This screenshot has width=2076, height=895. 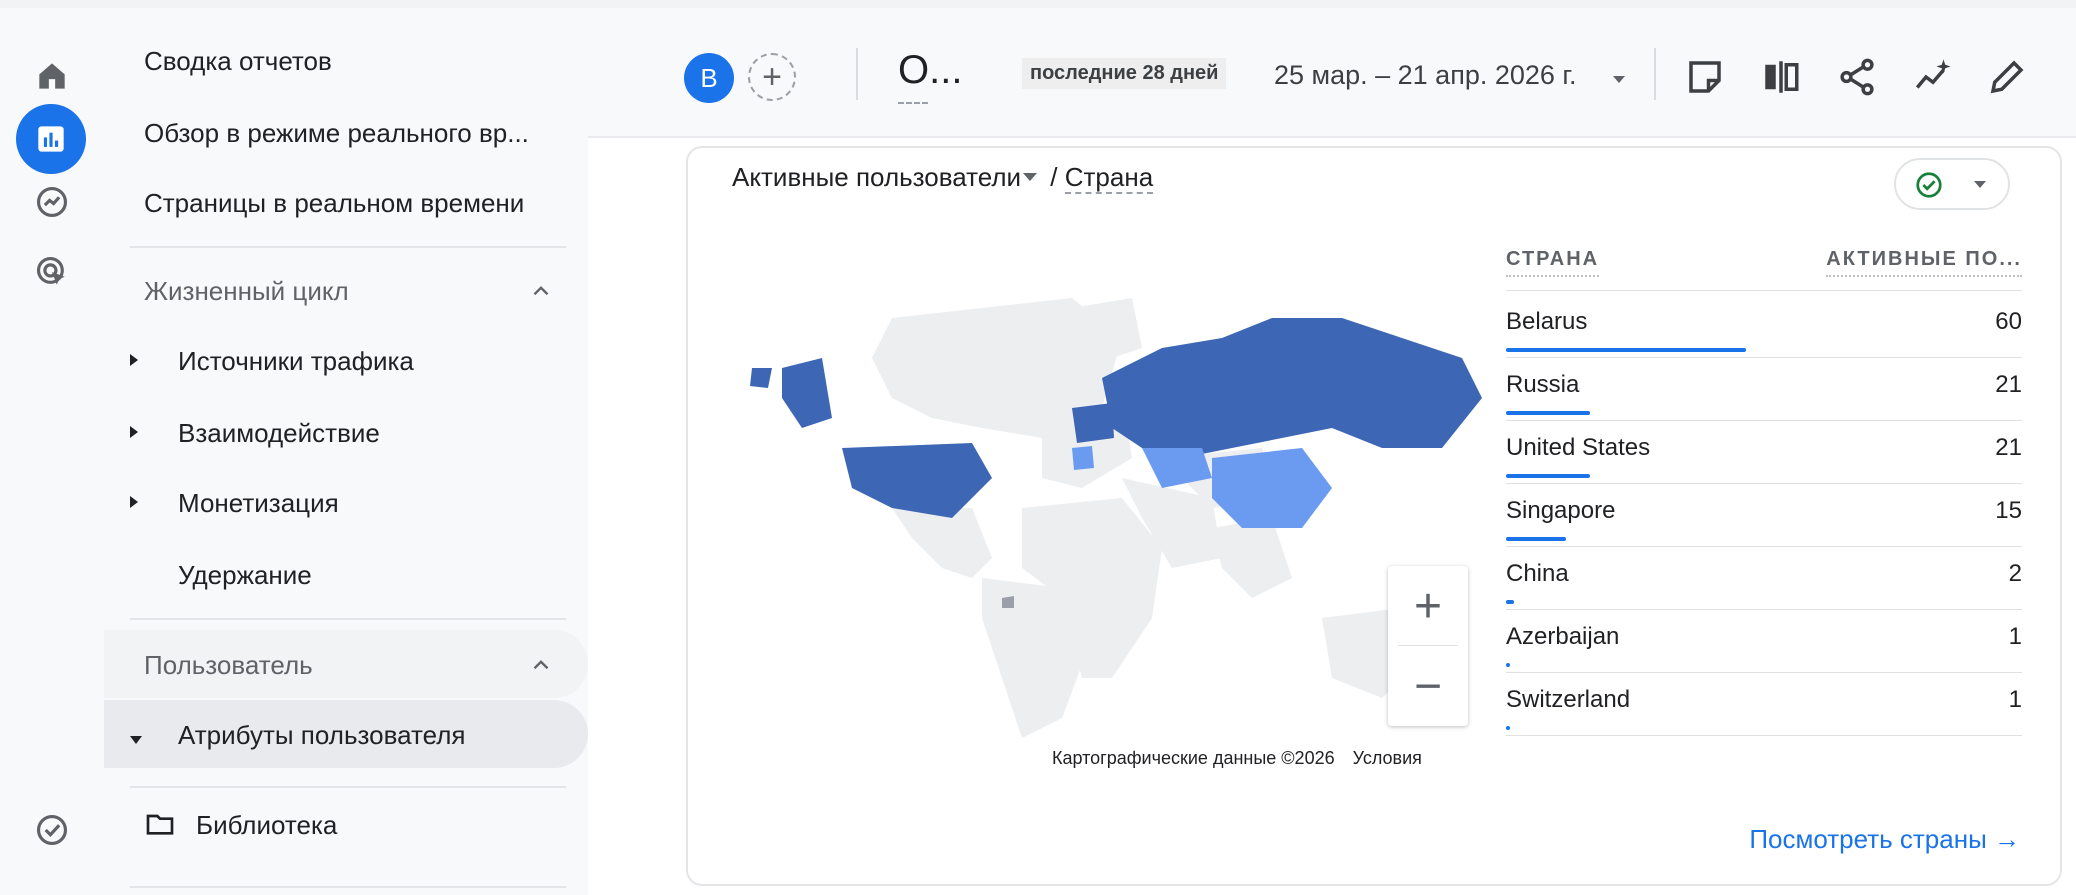 I want to click on country-name: Belarus, so click(x=1547, y=321).